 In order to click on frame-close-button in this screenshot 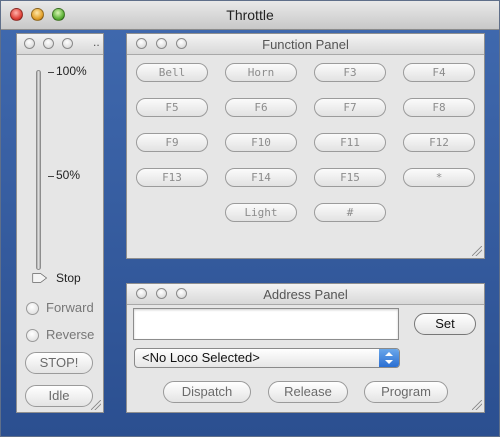, I will do `click(29, 43)`.